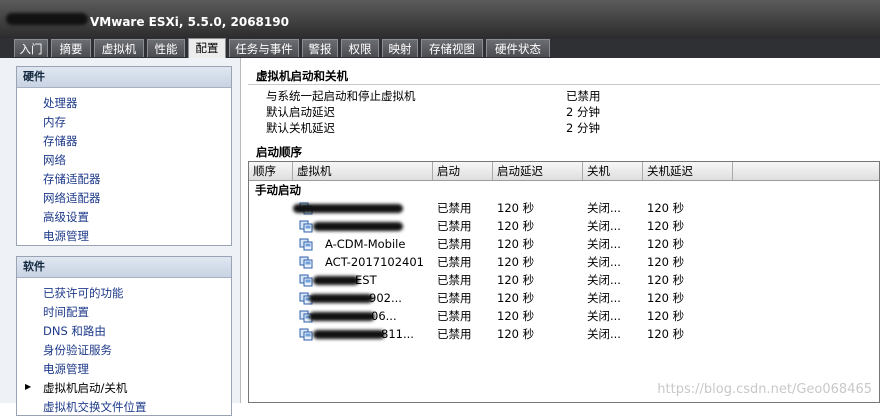  I want to click on sidebar-item-dns-routing: DNS 和路由, so click(74, 331).